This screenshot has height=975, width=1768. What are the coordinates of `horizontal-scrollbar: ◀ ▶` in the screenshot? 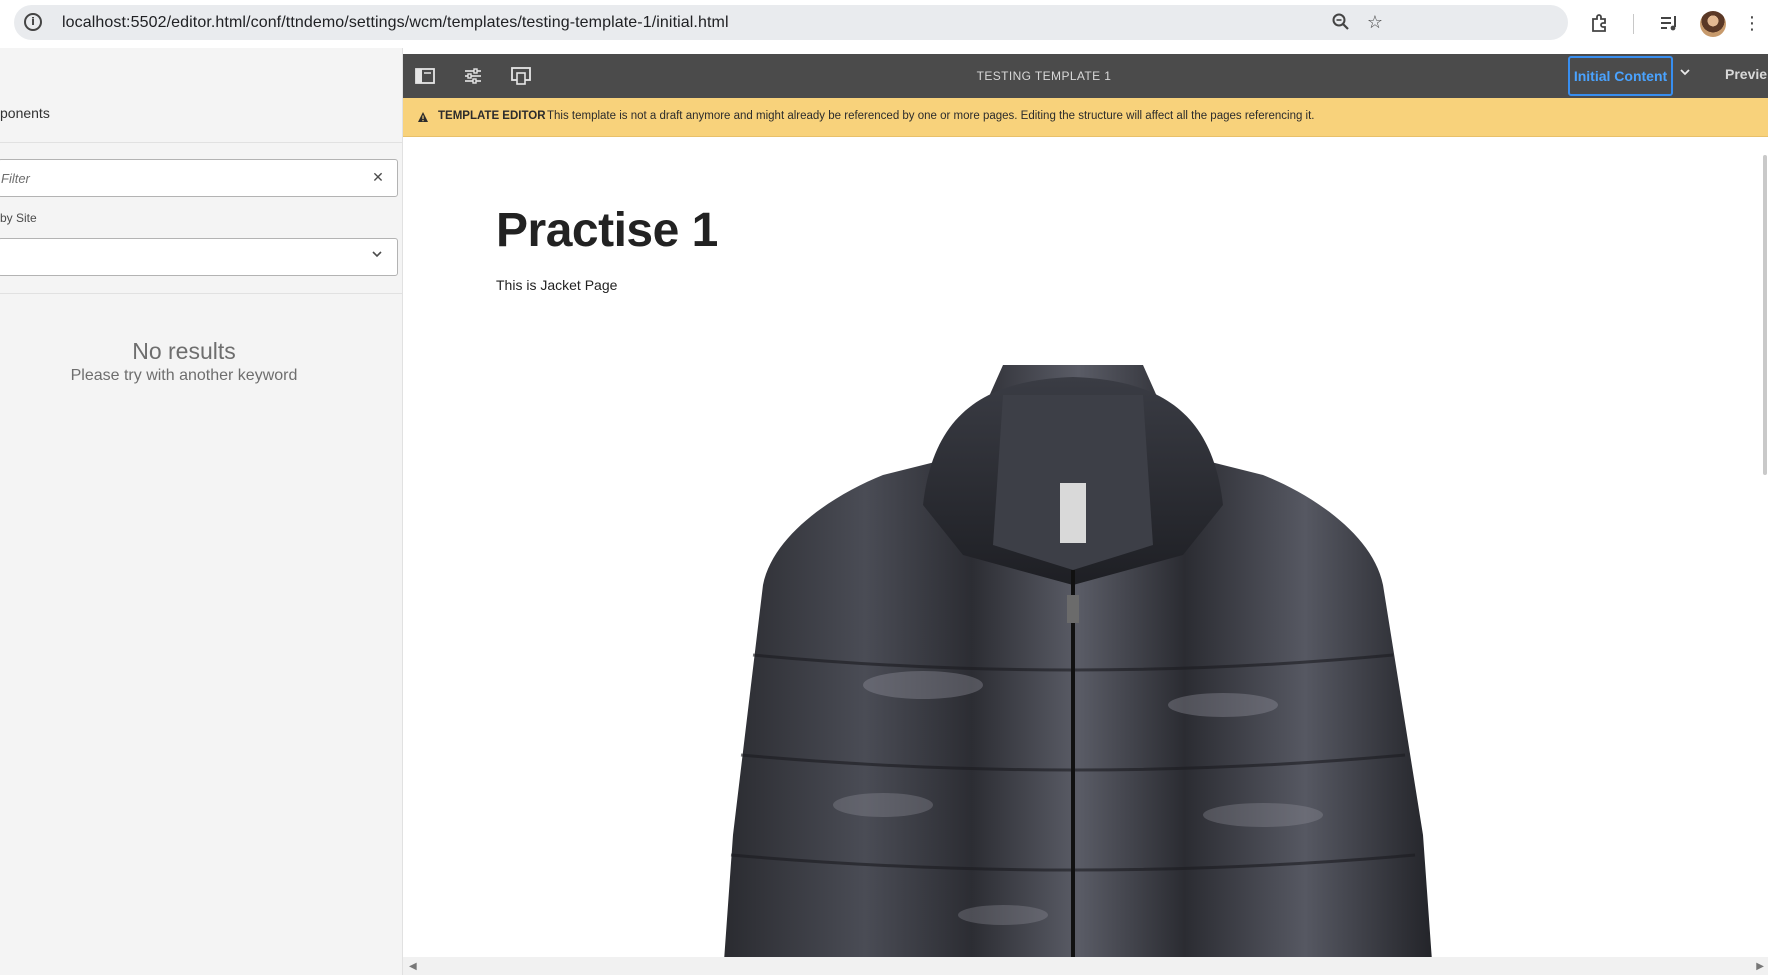 It's located at (1085, 966).